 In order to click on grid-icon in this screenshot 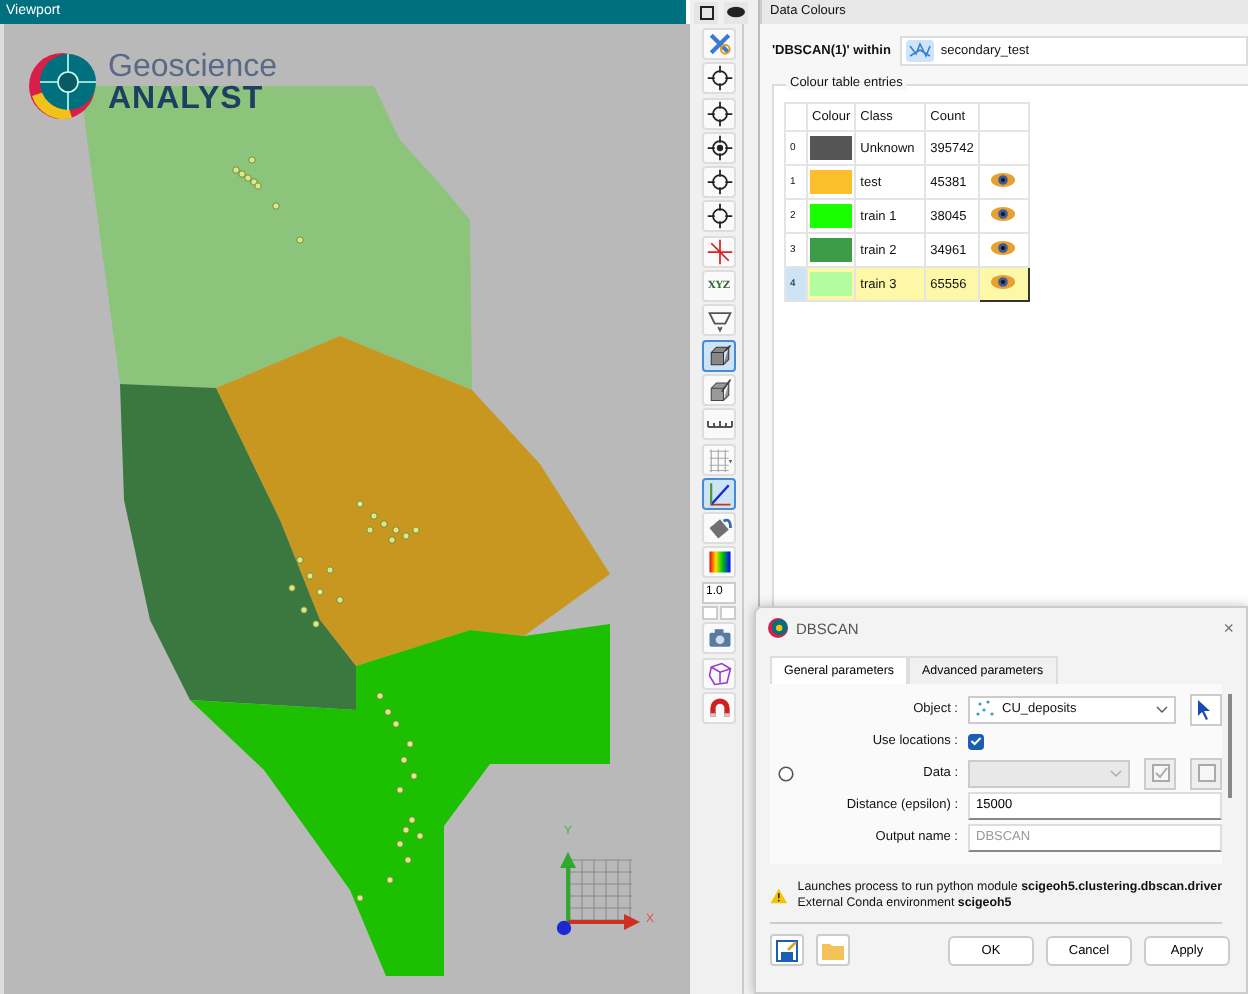, I will do `click(719, 459)`.